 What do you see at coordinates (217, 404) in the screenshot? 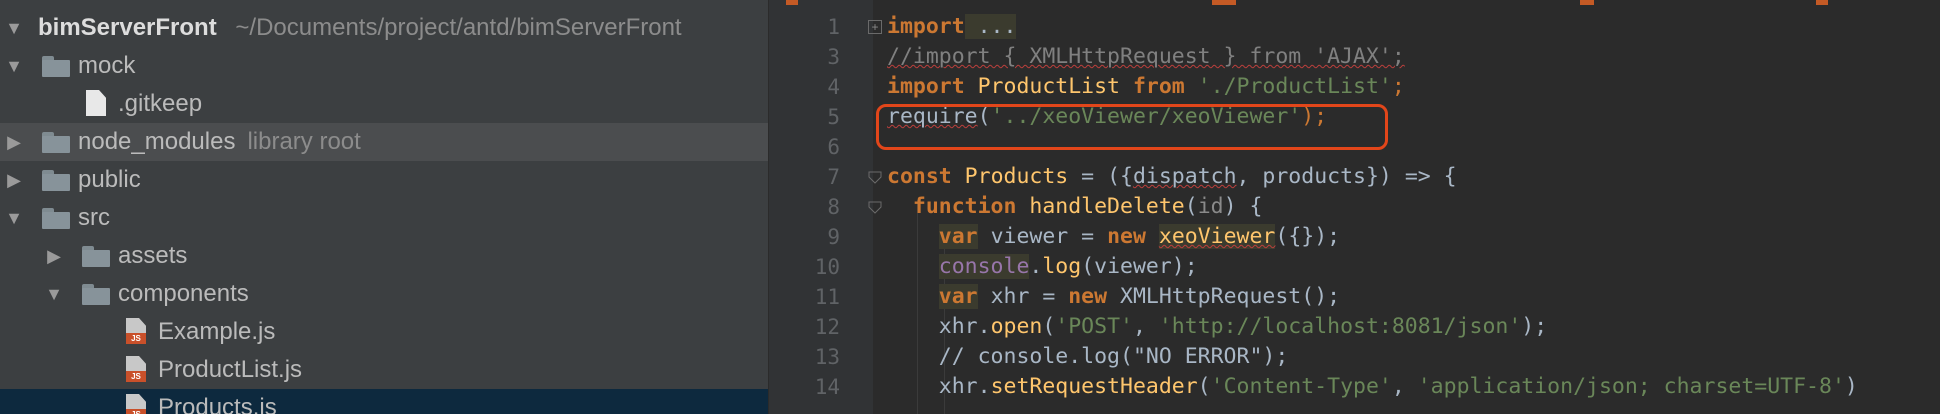
I see `tree-item-label: Products.js` at bounding box center [217, 404].